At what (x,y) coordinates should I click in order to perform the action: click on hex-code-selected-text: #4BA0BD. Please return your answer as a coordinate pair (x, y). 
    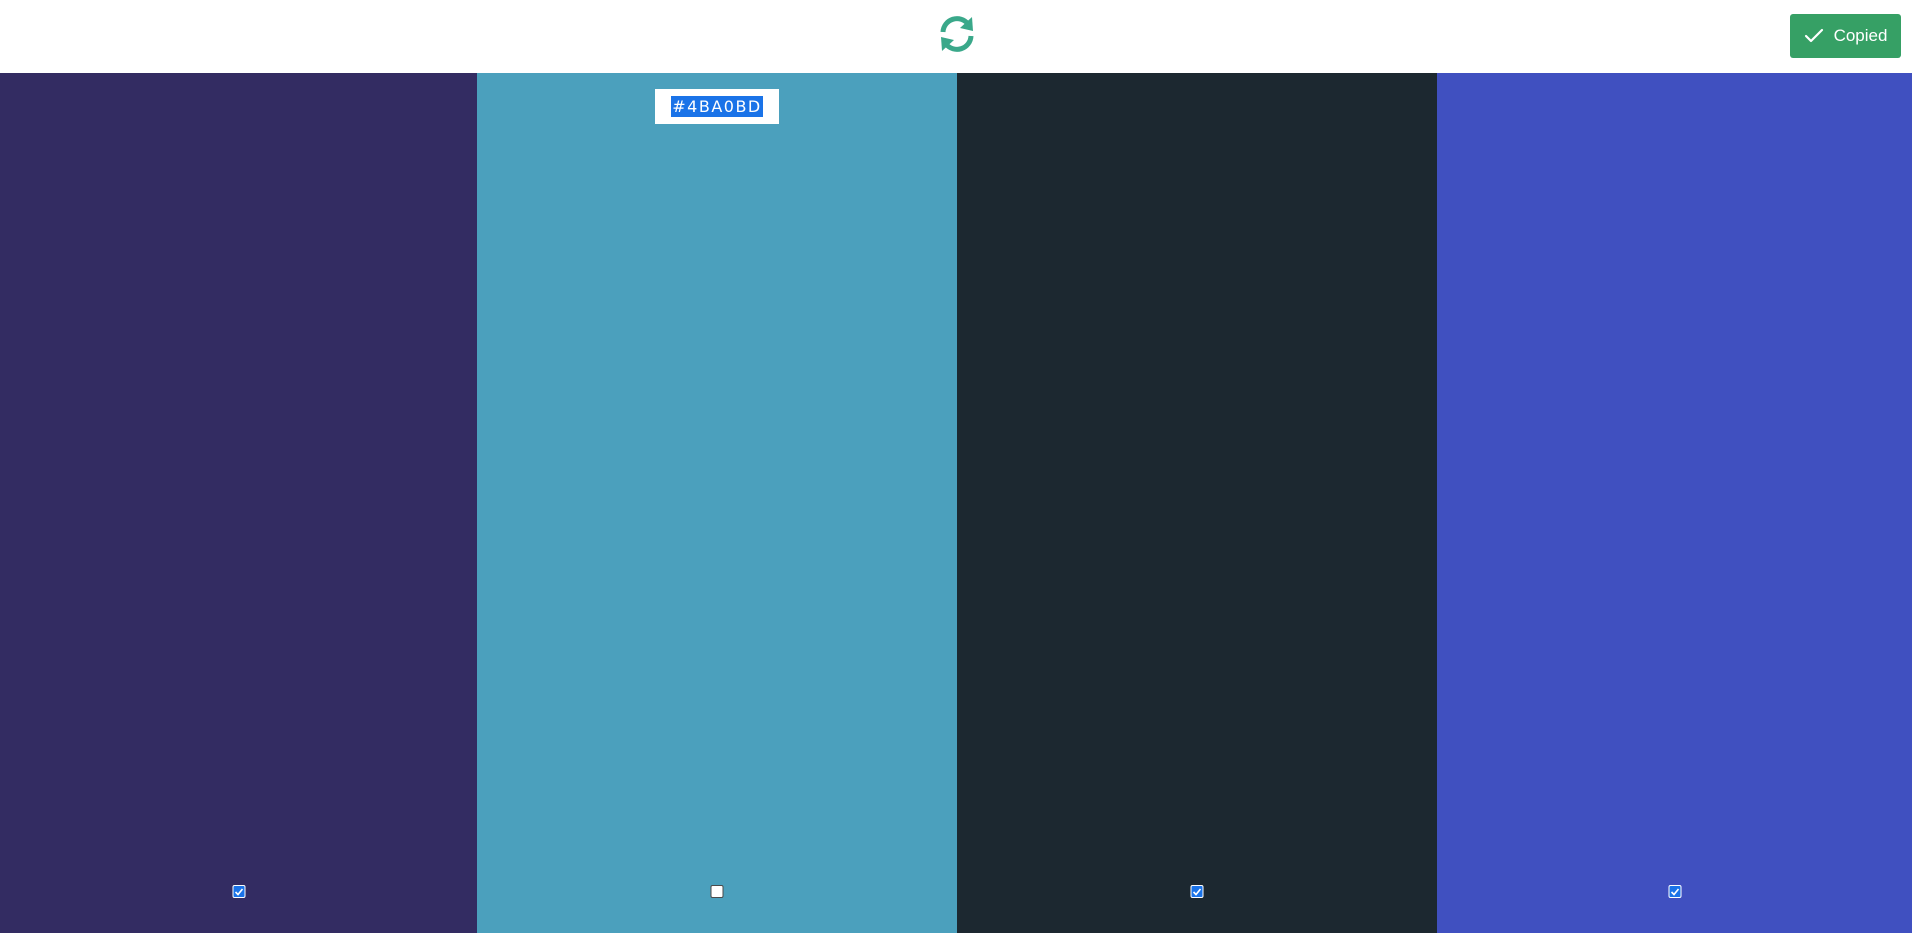
    Looking at the image, I should click on (717, 106).